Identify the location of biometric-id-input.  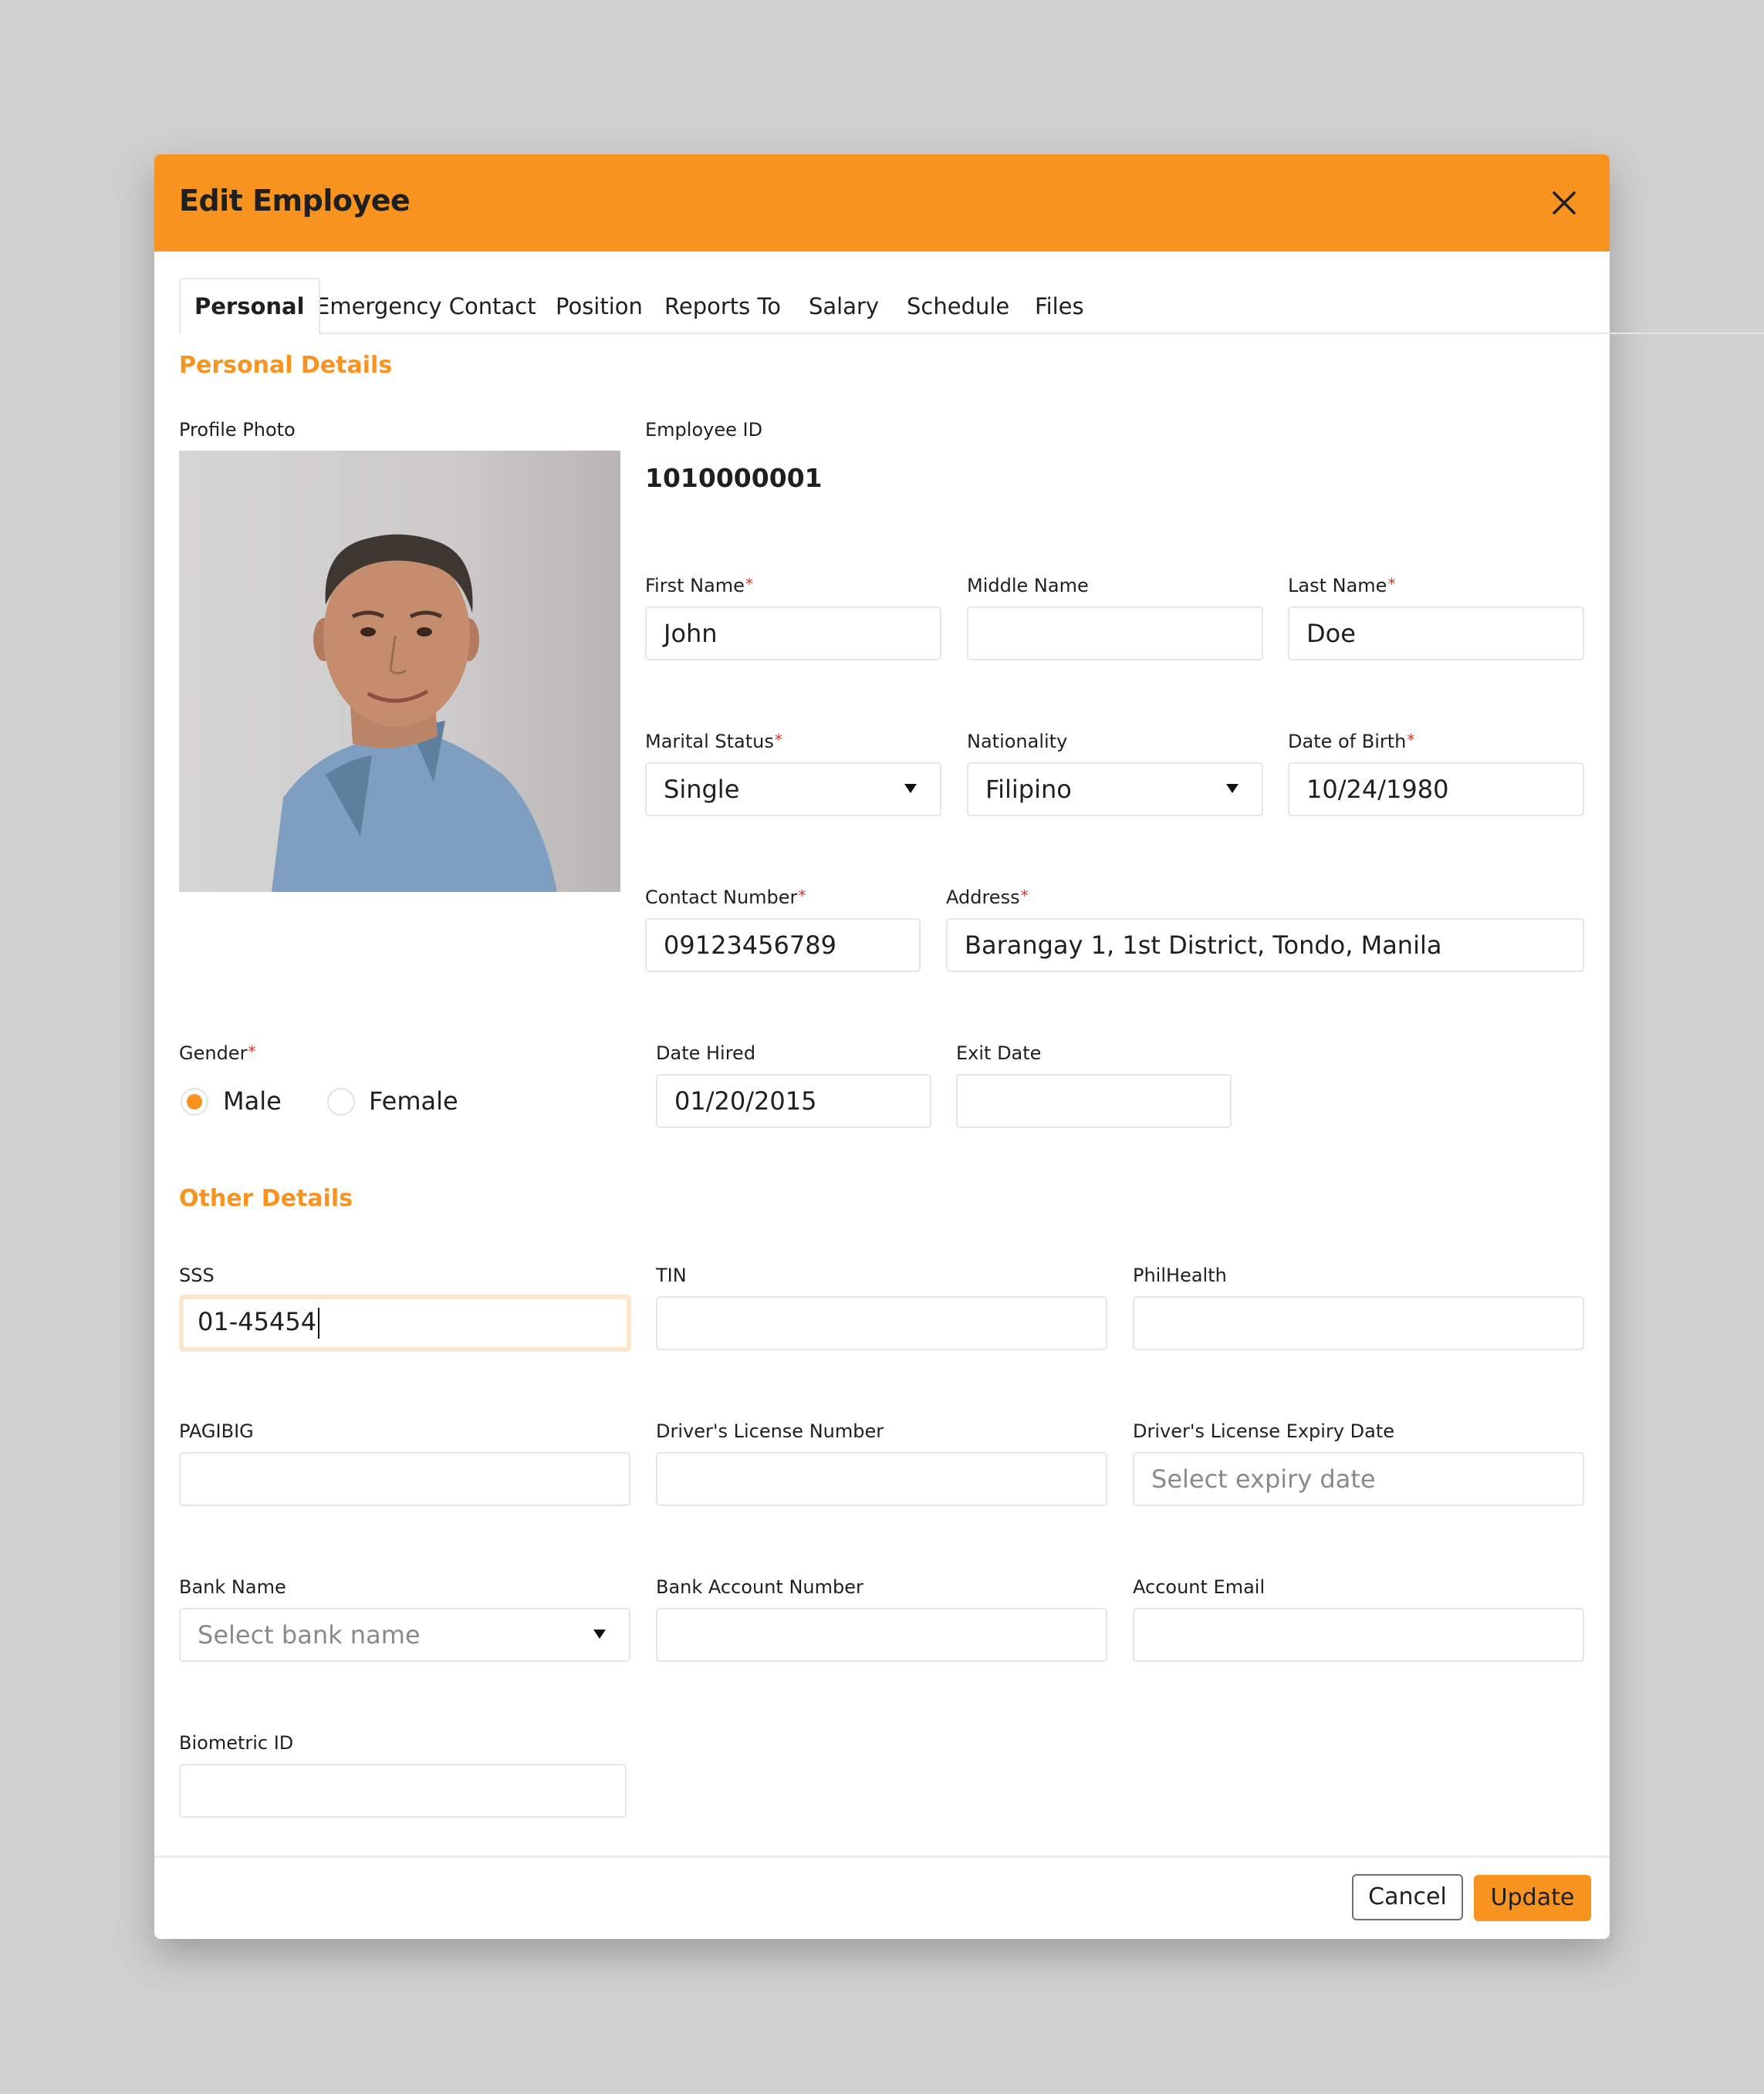
(403, 1791).